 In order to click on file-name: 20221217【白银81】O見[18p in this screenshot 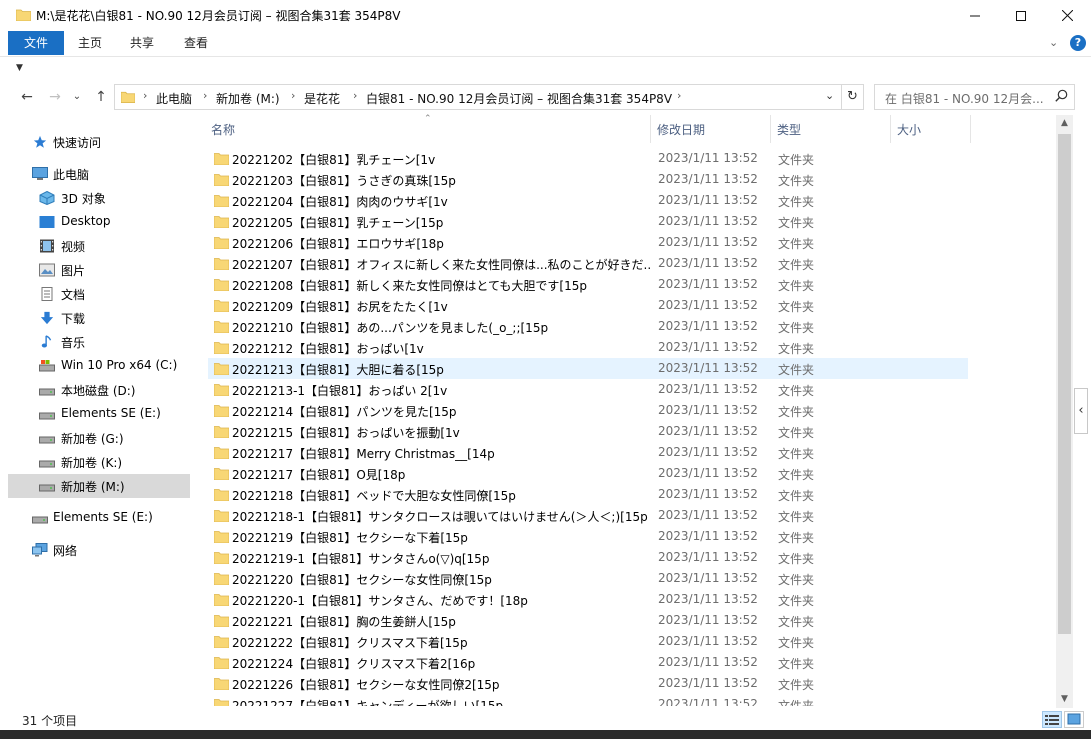, I will do `click(319, 475)`.